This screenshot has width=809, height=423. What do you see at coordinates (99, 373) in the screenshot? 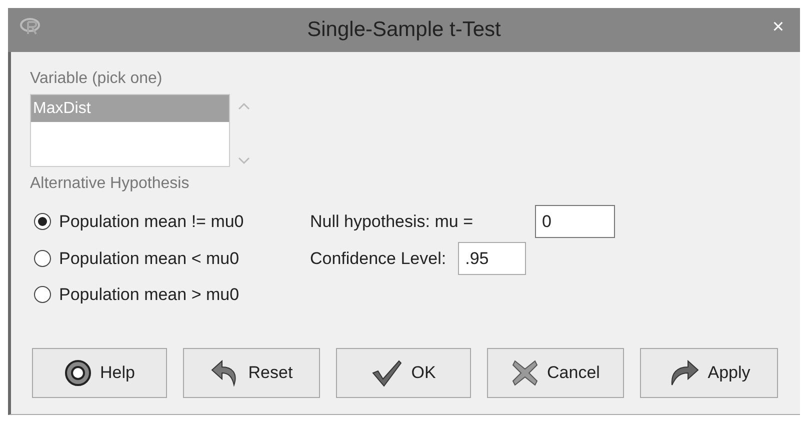
I see `help-button: Help` at bounding box center [99, 373].